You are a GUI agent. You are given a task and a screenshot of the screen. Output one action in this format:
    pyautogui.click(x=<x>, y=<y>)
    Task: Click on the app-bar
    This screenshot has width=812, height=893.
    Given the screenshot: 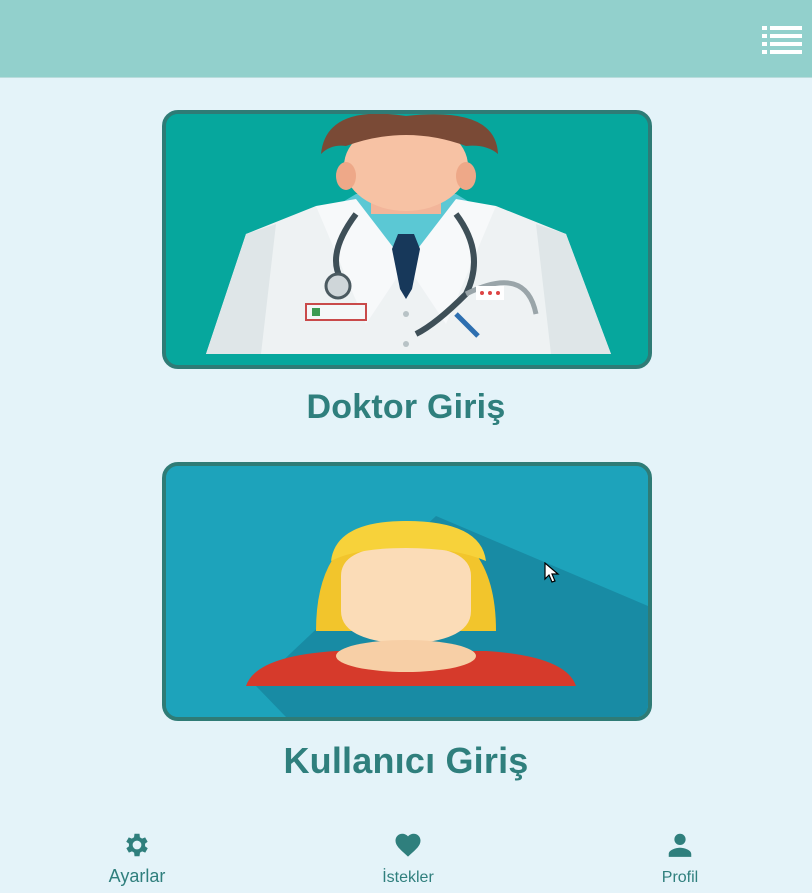 What is the action you would take?
    pyautogui.click(x=406, y=39)
    